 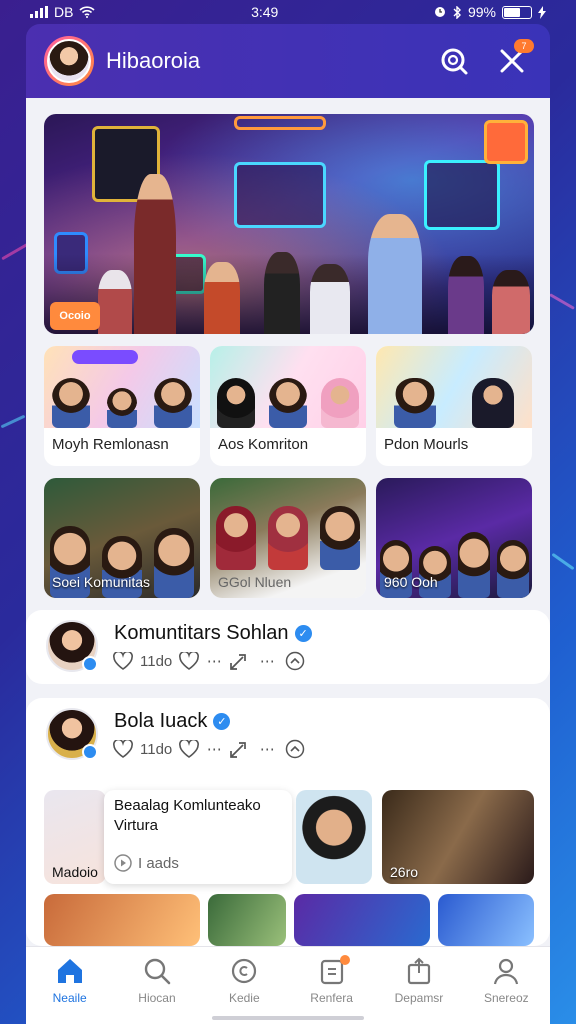 What do you see at coordinates (69, 998) in the screenshot?
I see `nav-label: Neaile` at bounding box center [69, 998].